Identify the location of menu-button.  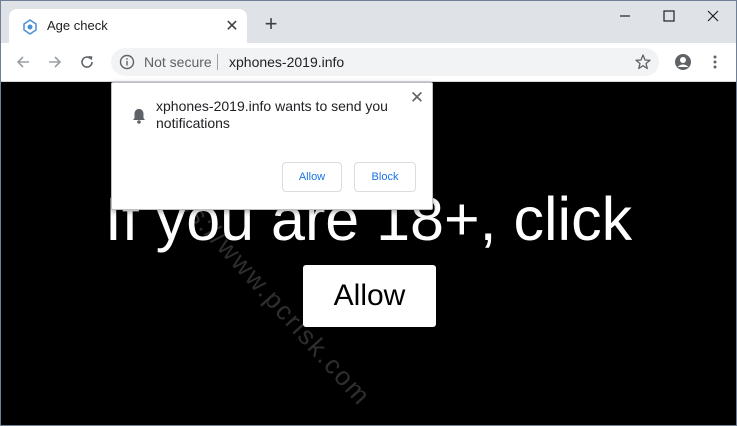
(715, 62).